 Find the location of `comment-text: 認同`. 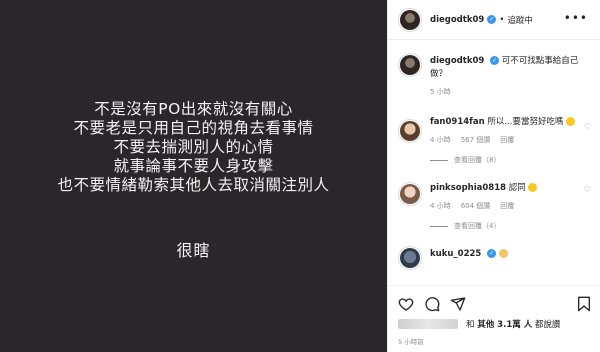

comment-text: 認同 is located at coordinates (517, 188).